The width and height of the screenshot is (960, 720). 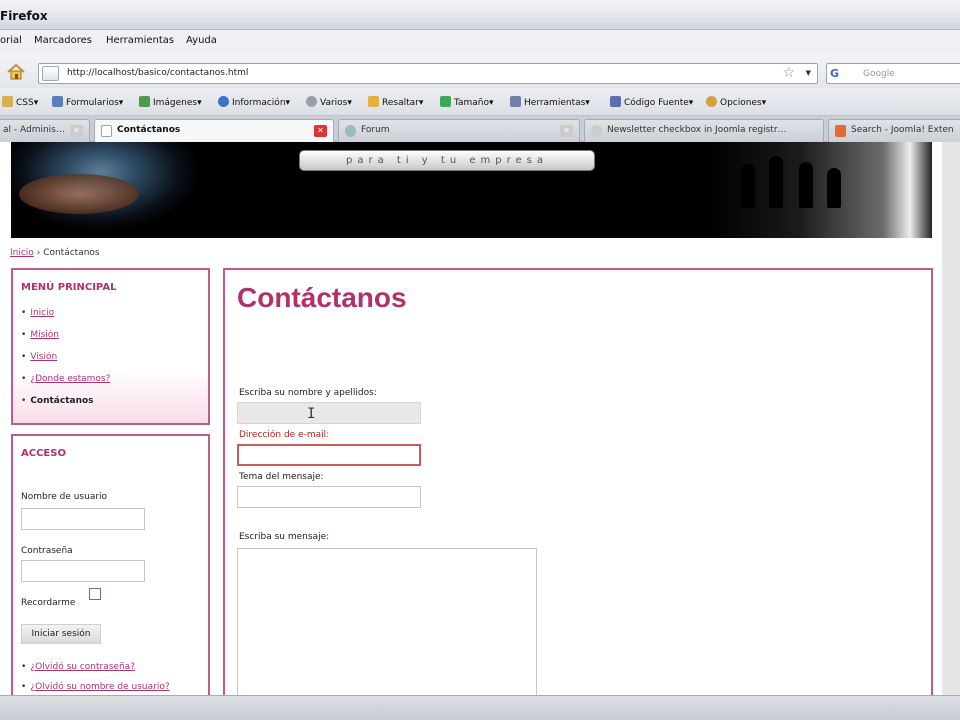 I want to click on tab-admin: al - Adminis… ✕, so click(x=45, y=130).